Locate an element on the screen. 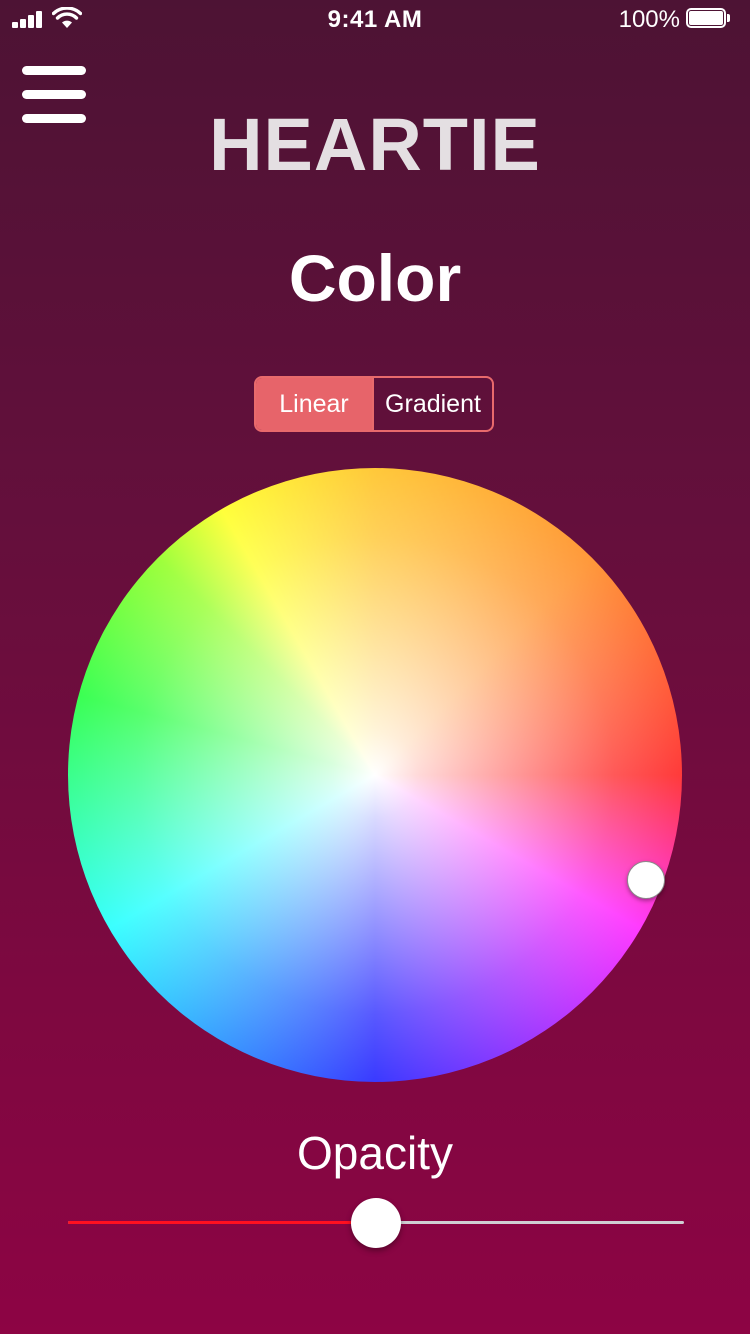 This screenshot has width=750, height=1334. linear-mode-button: Linear is located at coordinates (315, 404).